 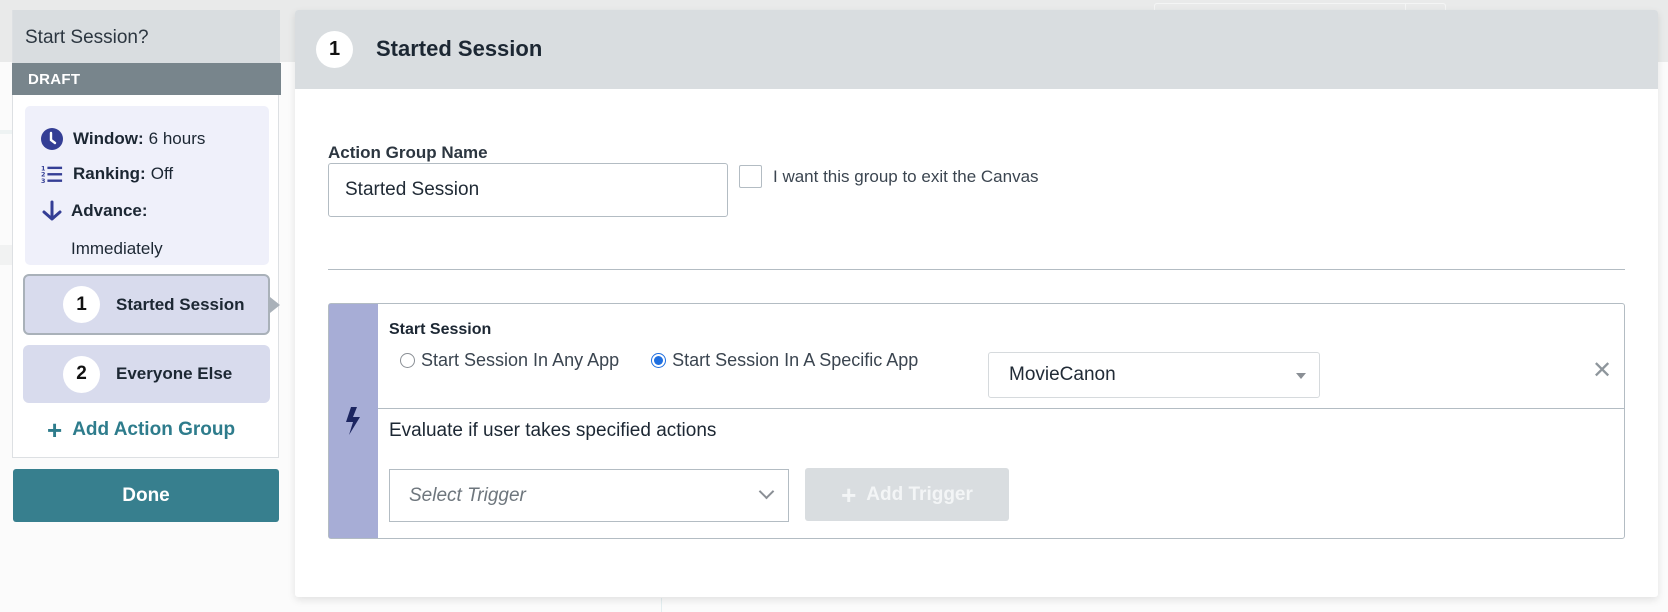 I want to click on ranking-setting: 123 Ranking: Off, so click(x=107, y=174).